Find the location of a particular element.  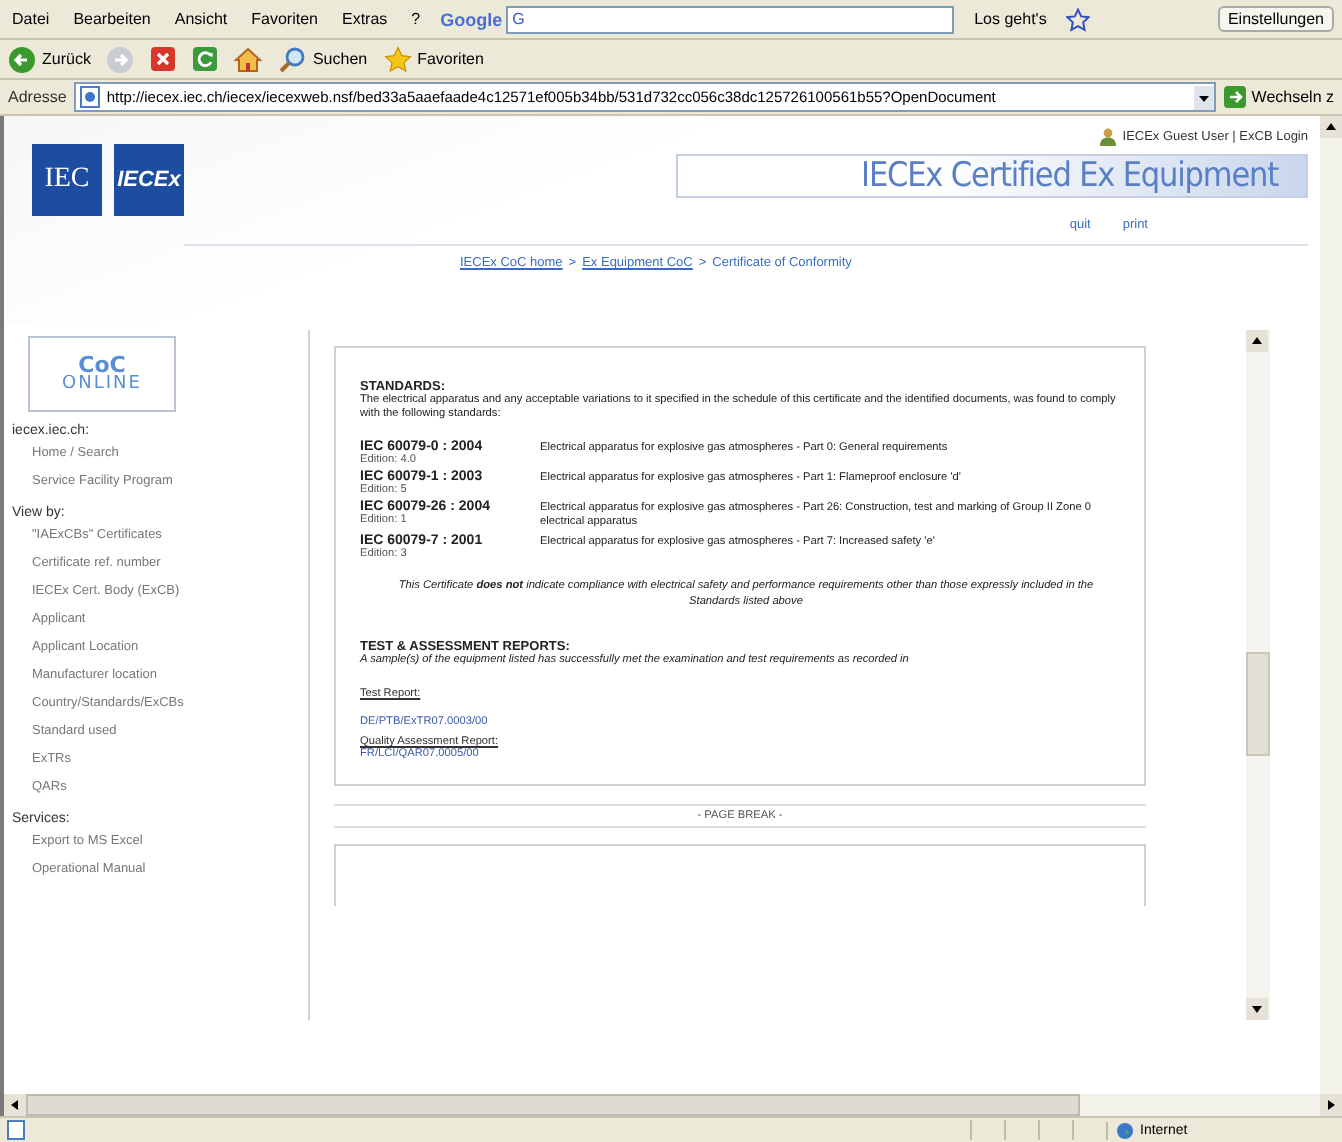

menu-item: Favoriten is located at coordinates (284, 19).